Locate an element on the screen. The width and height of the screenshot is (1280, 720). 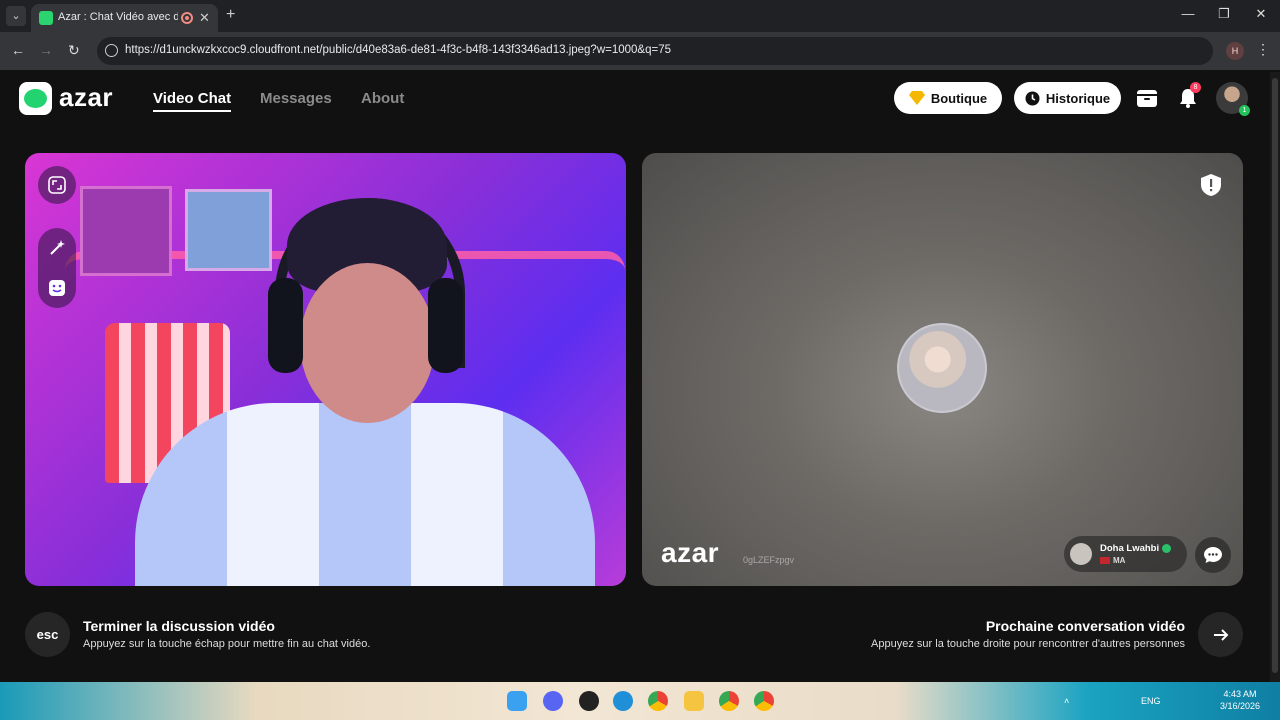
next-chat-button is located at coordinates (1220, 634).